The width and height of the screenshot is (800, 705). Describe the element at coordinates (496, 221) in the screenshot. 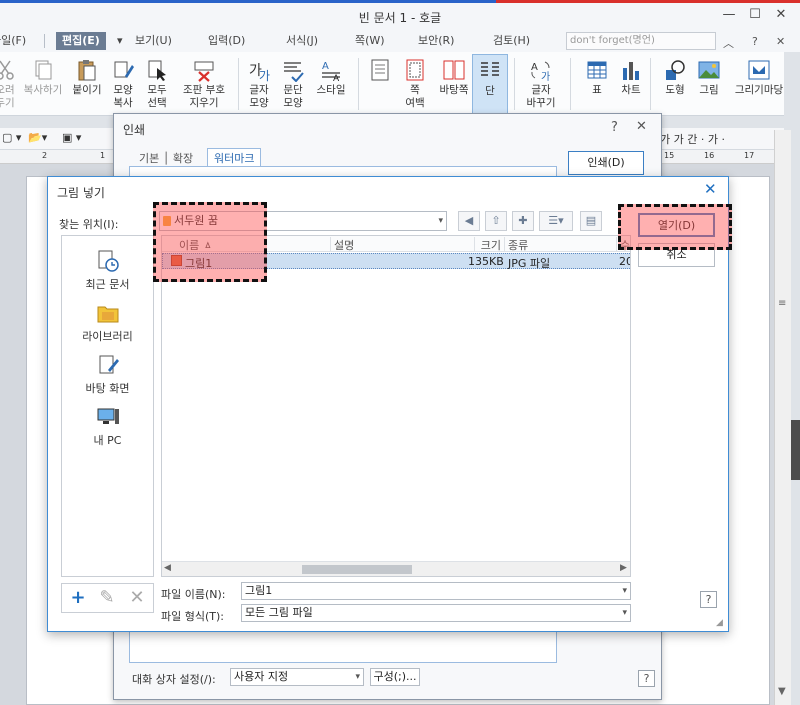

I see `up-folder-button: ⇧` at that location.